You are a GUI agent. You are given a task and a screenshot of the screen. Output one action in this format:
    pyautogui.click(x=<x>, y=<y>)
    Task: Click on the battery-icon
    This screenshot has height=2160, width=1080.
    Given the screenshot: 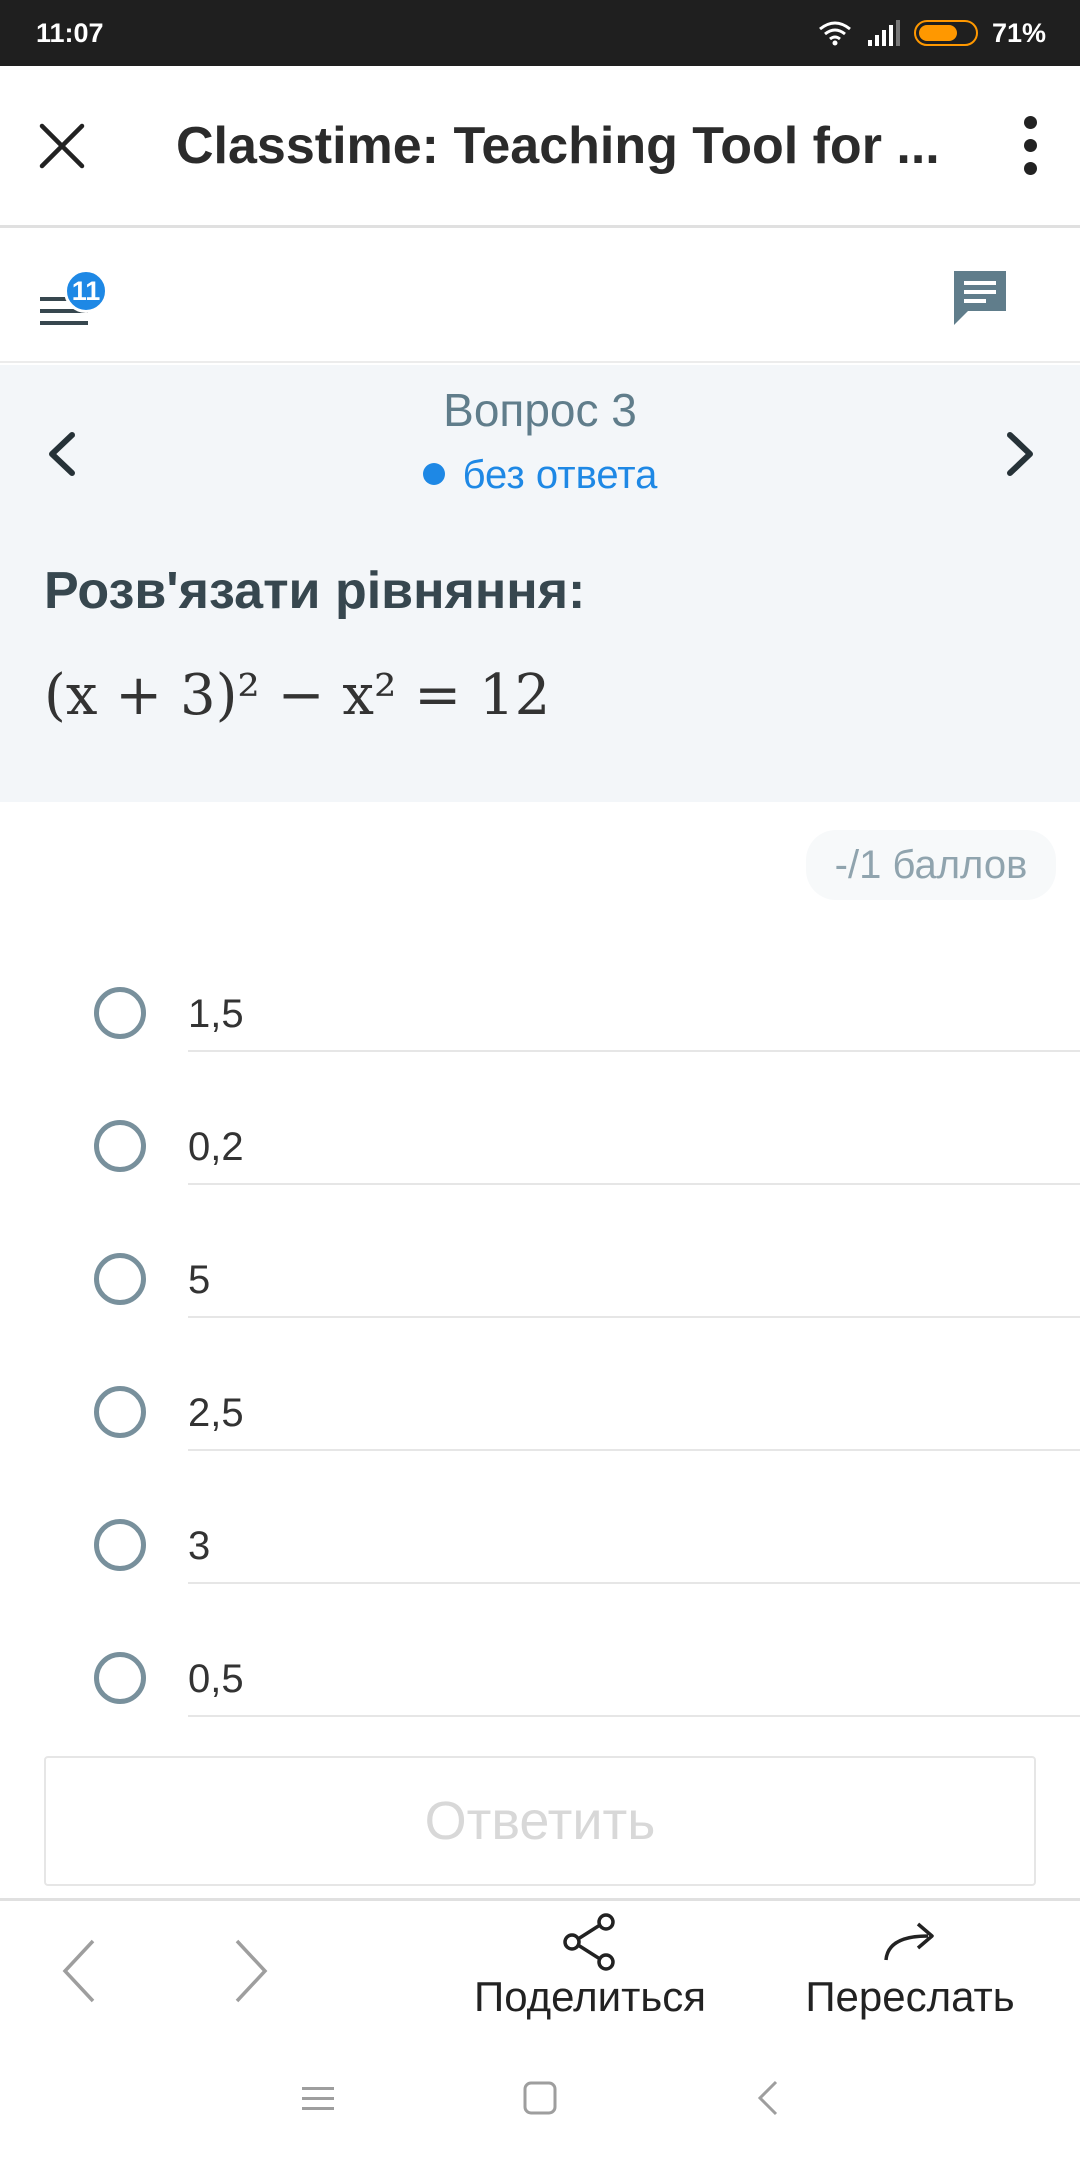 What is the action you would take?
    pyautogui.click(x=945, y=33)
    